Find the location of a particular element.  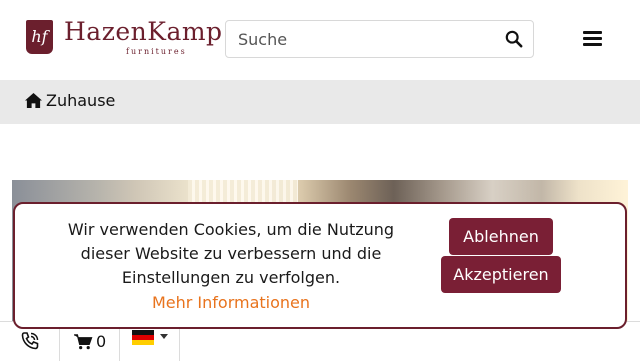

hazenkamp-logo: hf HazenKamp furnitures is located at coordinates (124, 37).